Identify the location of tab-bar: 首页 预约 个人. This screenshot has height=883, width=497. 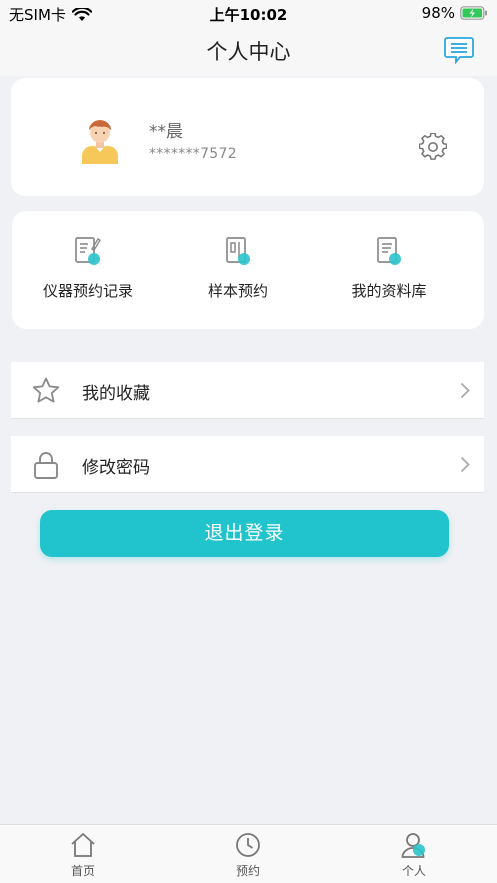
(248, 853).